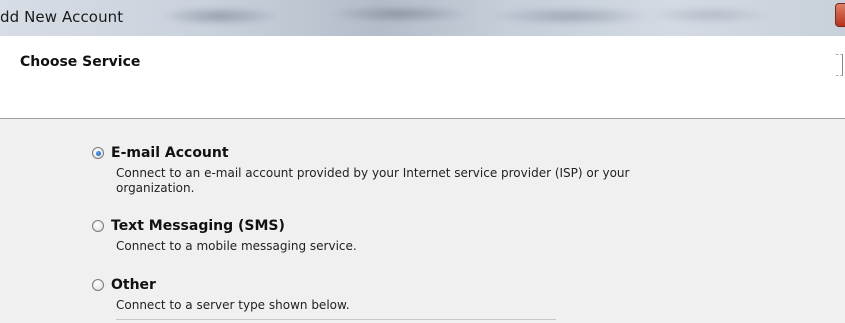 This screenshot has height=323, width=845. I want to click on close-button, so click(840, 15).